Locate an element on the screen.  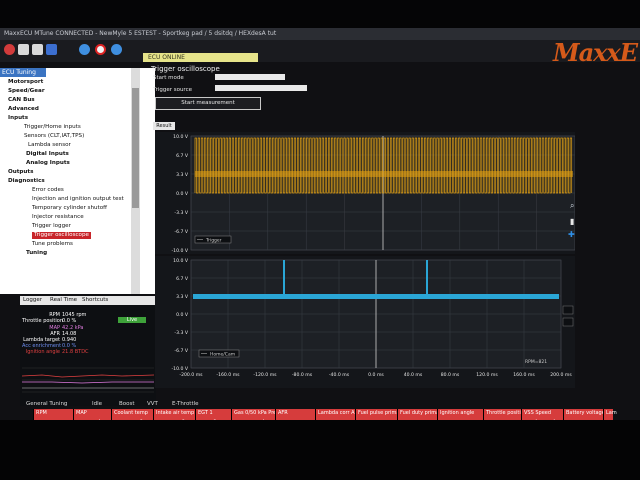
start-mode-select is located at coordinates (250, 77).